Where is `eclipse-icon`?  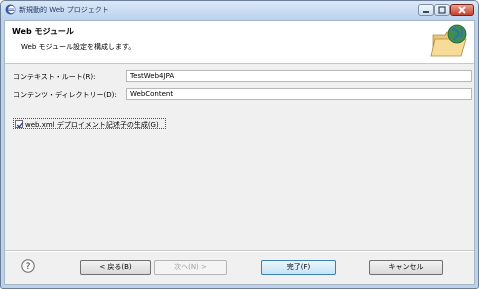 eclipse-icon is located at coordinates (10, 9).